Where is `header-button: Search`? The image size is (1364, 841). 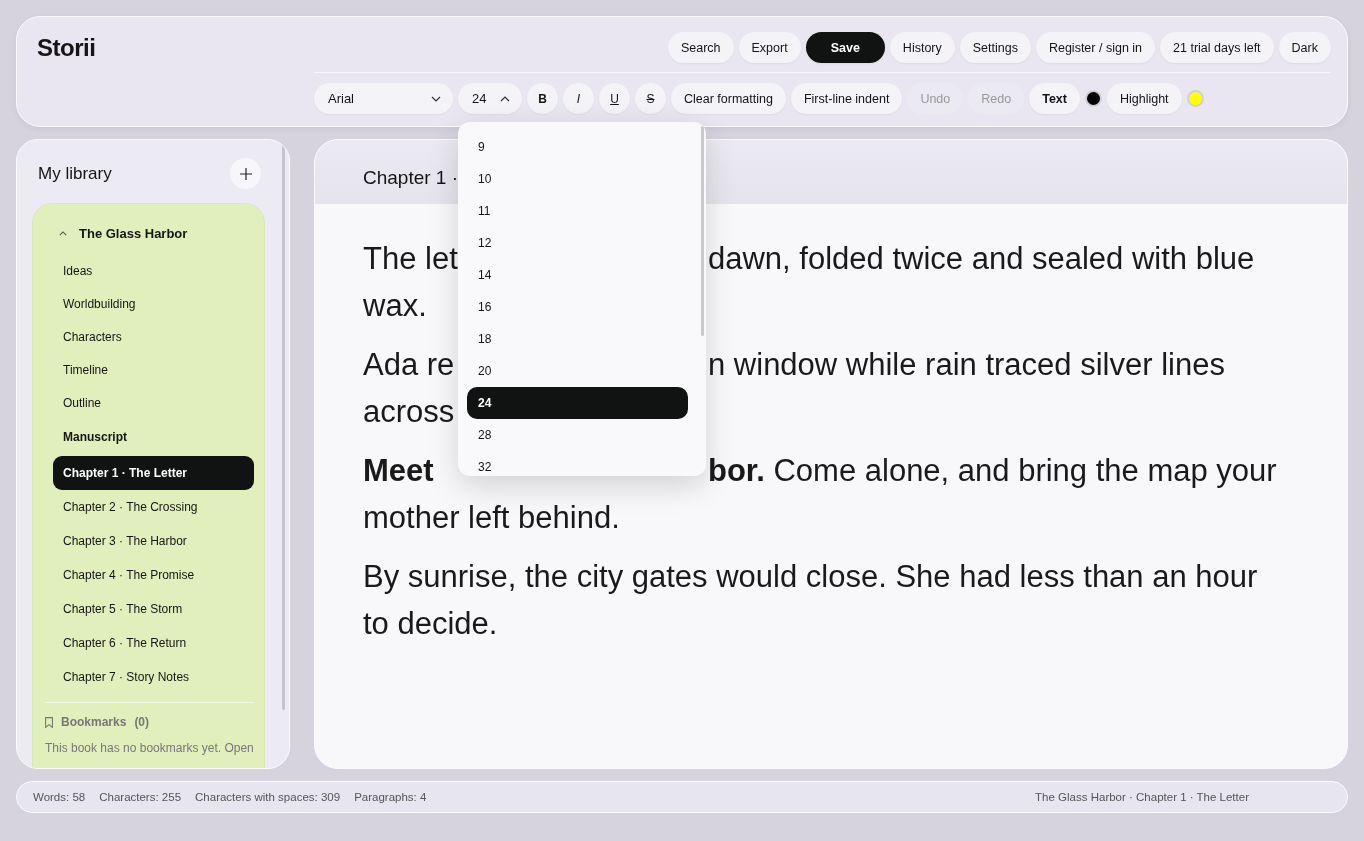
header-button: Search is located at coordinates (700, 47).